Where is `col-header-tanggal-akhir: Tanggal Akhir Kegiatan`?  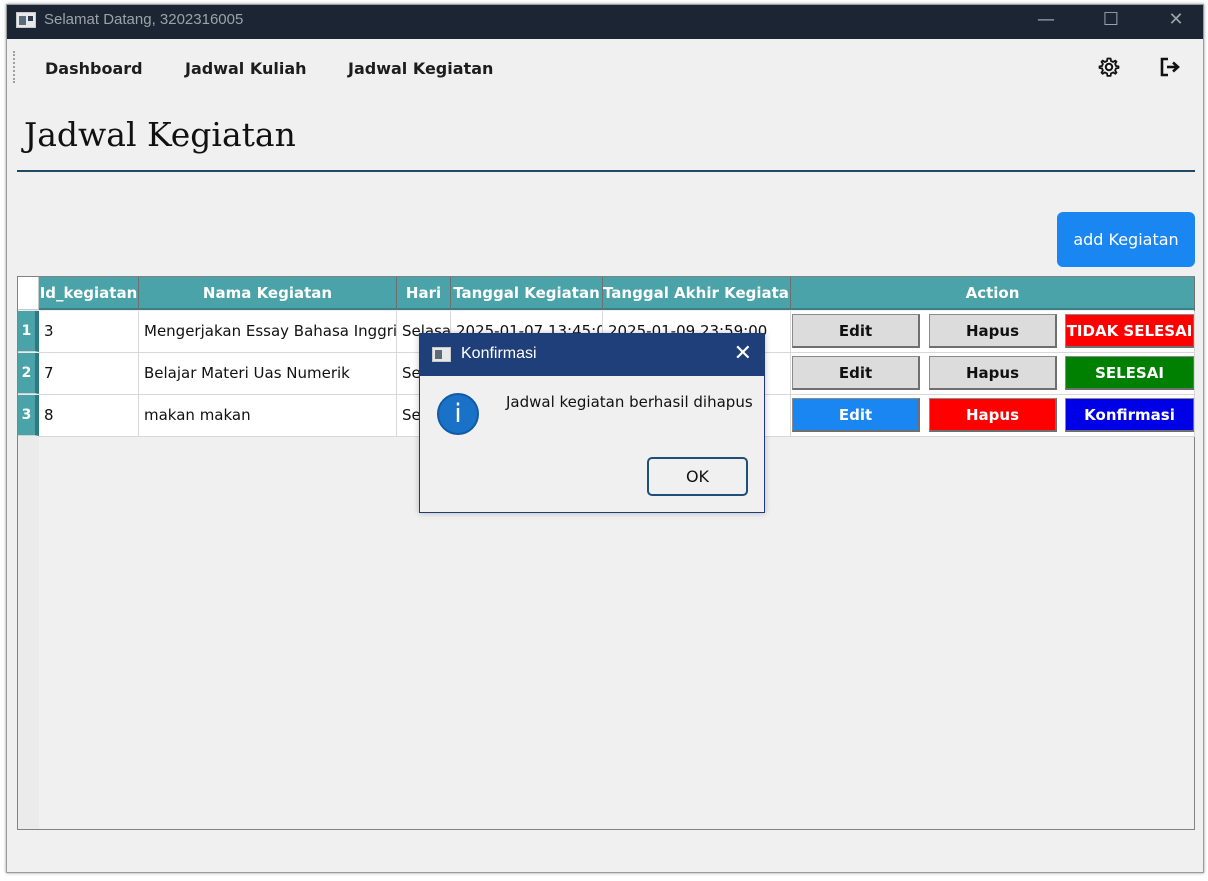 col-header-tanggal-akhir: Tanggal Akhir Kegiatan is located at coordinates (697, 293).